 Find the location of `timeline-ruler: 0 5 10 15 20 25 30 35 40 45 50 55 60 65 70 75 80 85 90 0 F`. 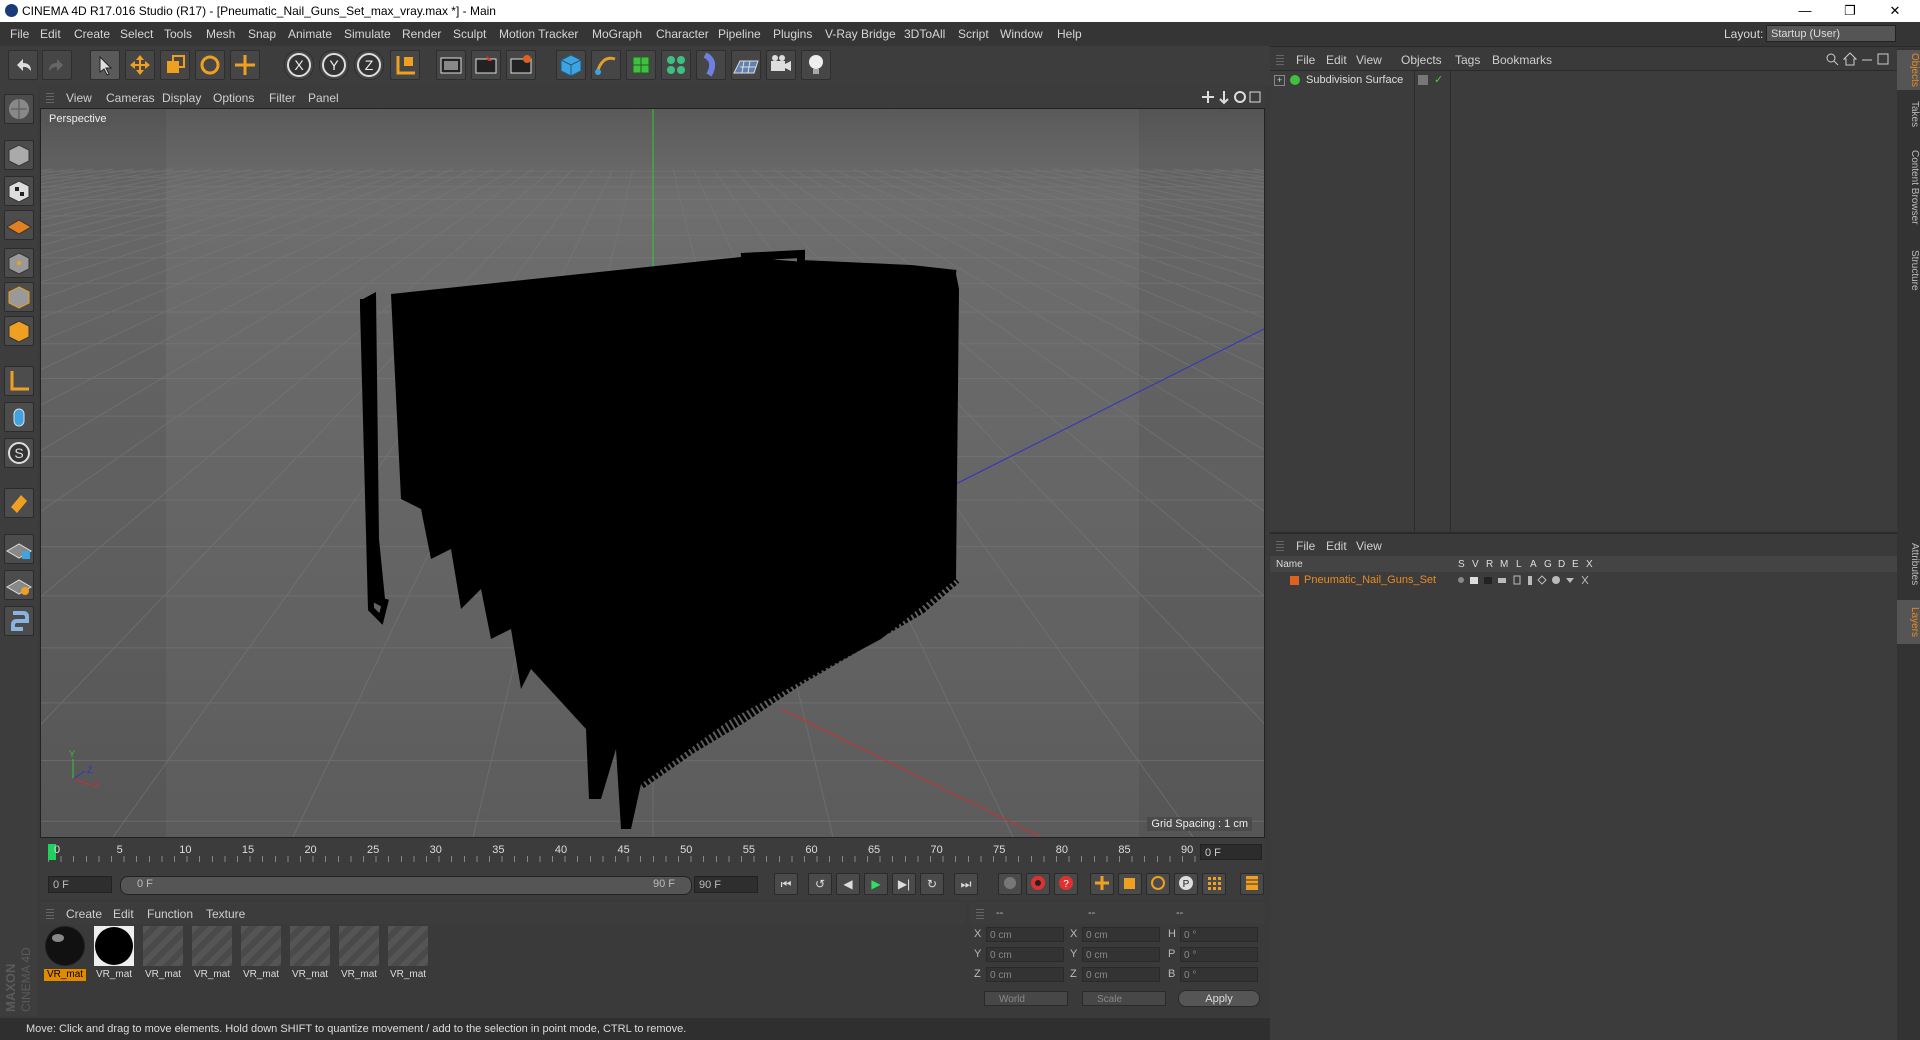

timeline-ruler: 0 5 10 15 20 25 30 35 40 45 50 55 60 65 70 75 80 85 90 0 F is located at coordinates (652, 853).